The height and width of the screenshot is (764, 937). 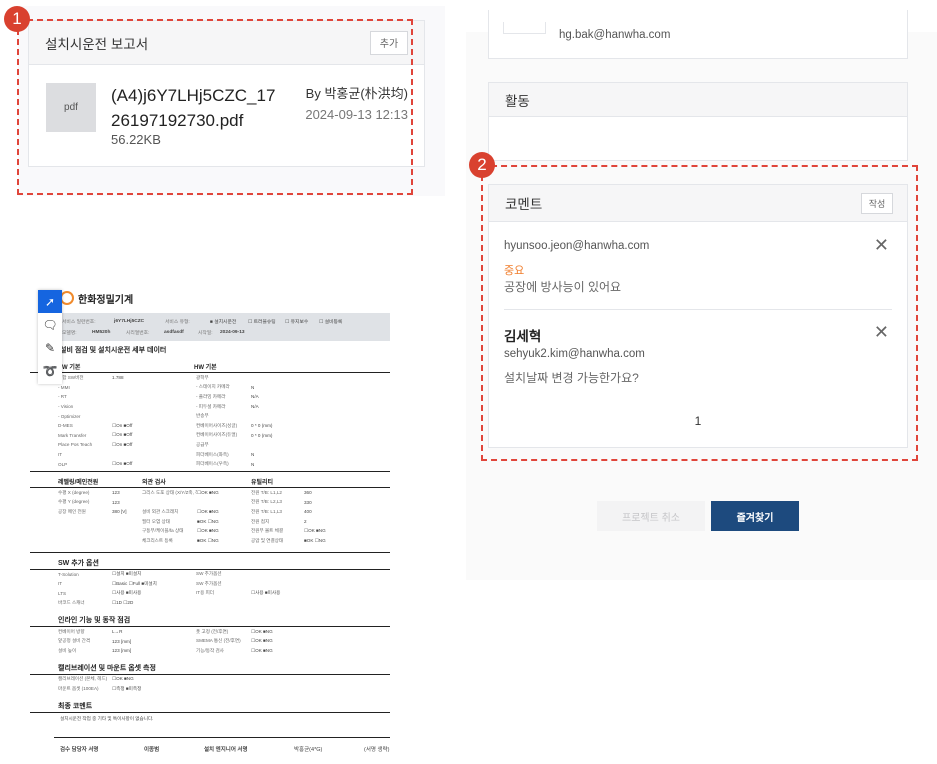 What do you see at coordinates (50, 370) in the screenshot?
I see `lasso-tool-icon: ➰` at bounding box center [50, 370].